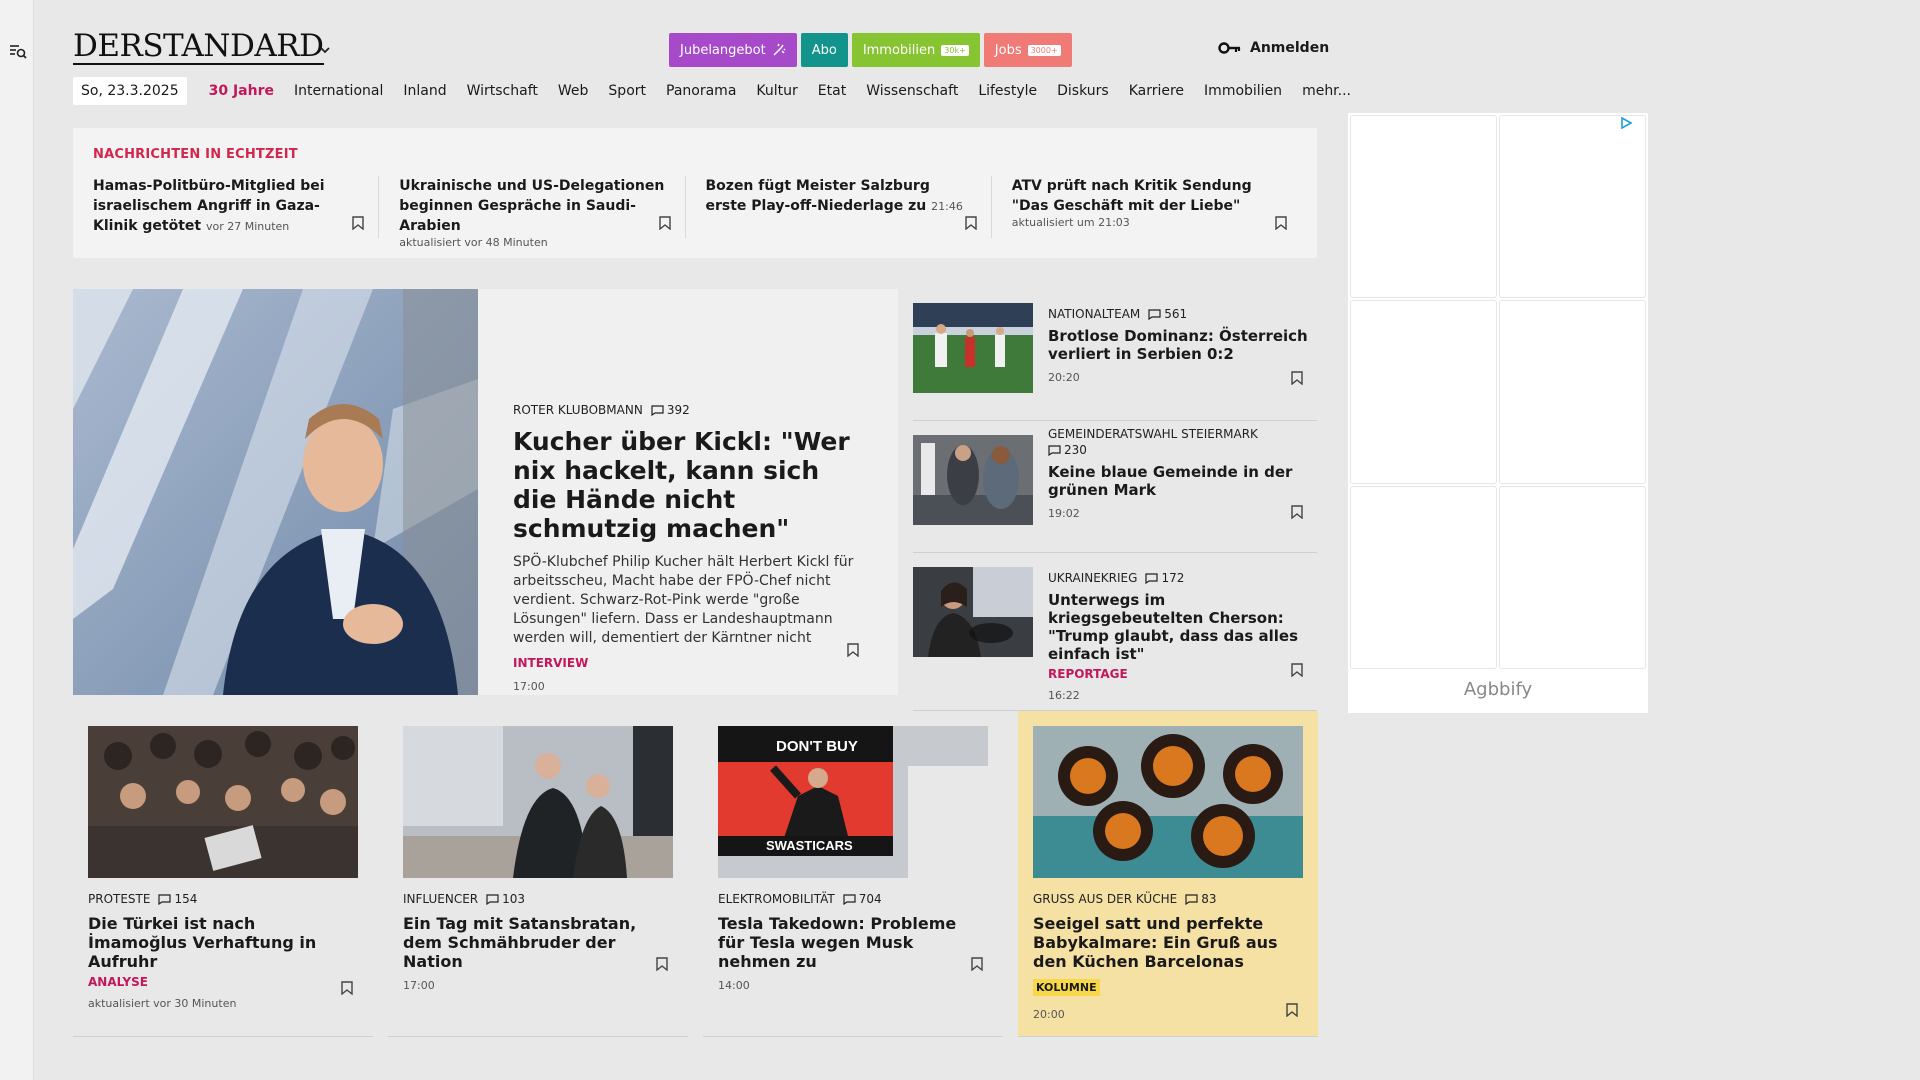  Describe the element at coordinates (1498, 413) in the screenshot. I see `advertisement: Agbbify` at that location.